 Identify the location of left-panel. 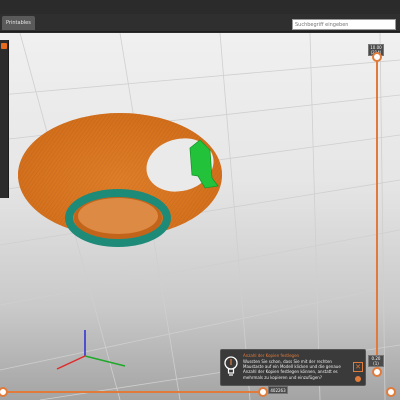
(4, 119).